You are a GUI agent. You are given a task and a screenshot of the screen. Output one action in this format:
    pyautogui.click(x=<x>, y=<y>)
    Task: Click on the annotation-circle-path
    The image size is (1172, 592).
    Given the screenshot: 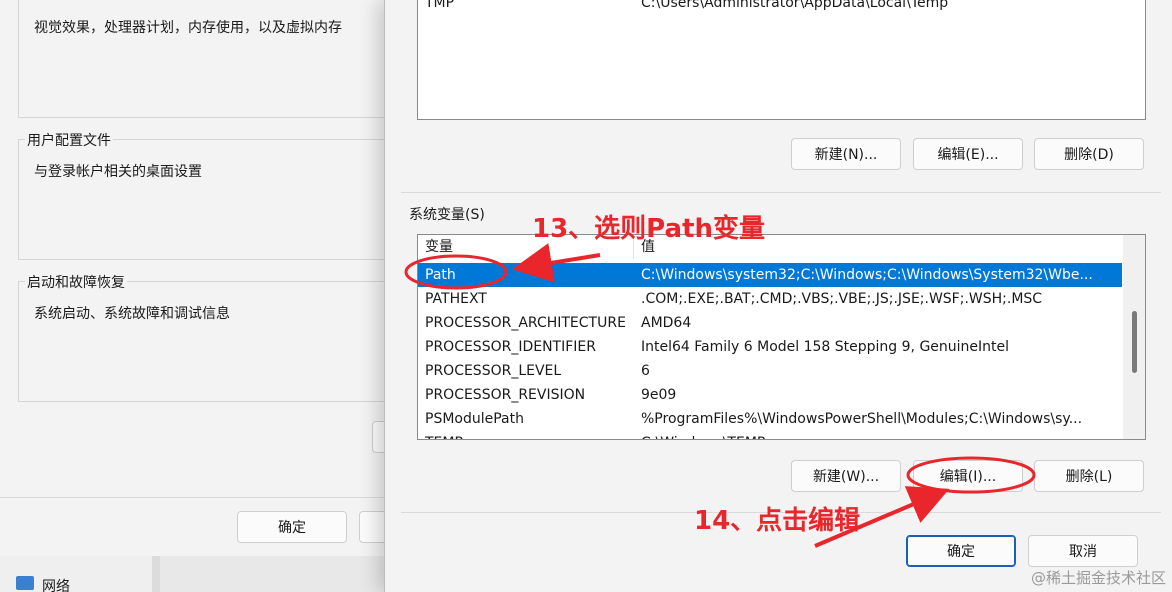 What is the action you would take?
    pyautogui.click(x=456, y=272)
    